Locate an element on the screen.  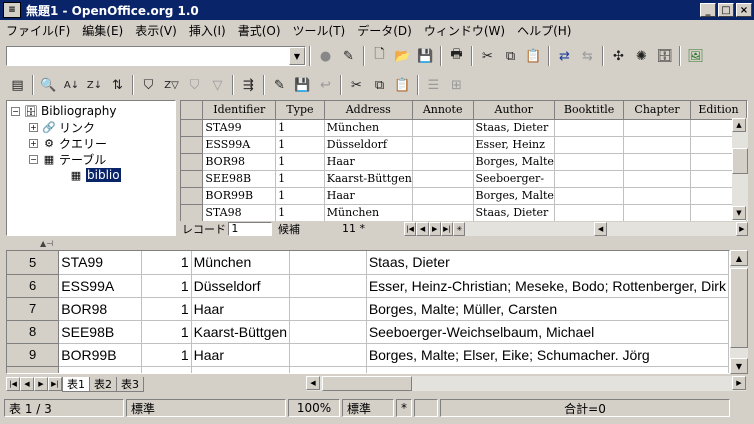
grid-col-address: Address is located at coordinates (368, 110).